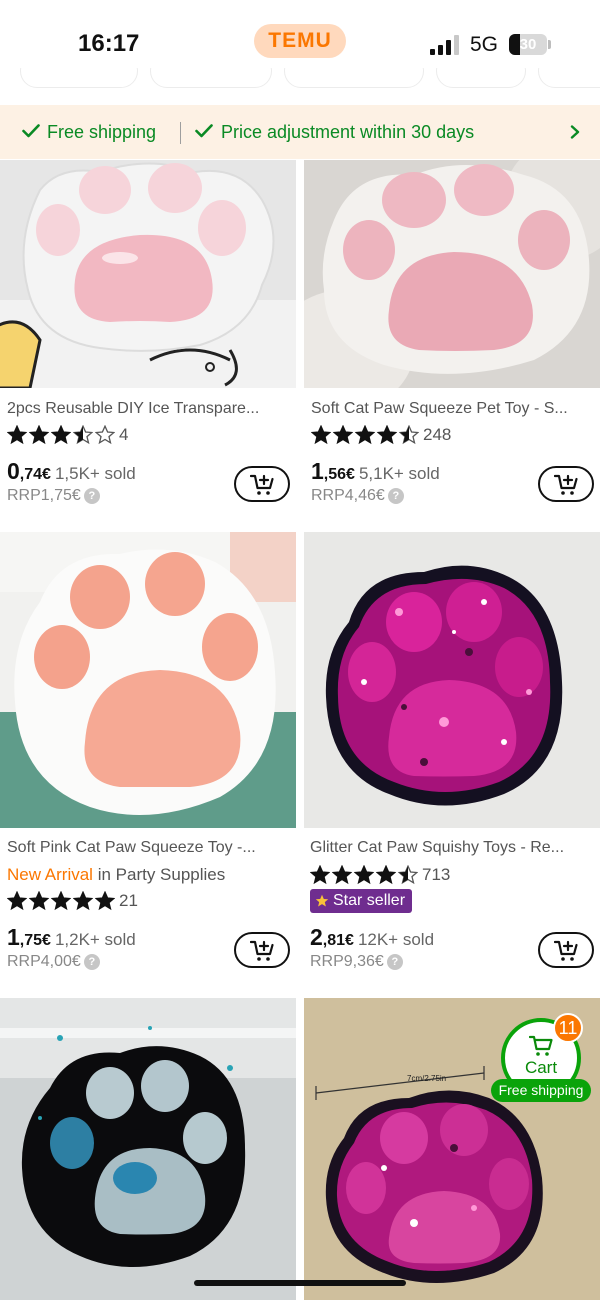  I want to click on price-decimal: ,75€, so click(35, 940).